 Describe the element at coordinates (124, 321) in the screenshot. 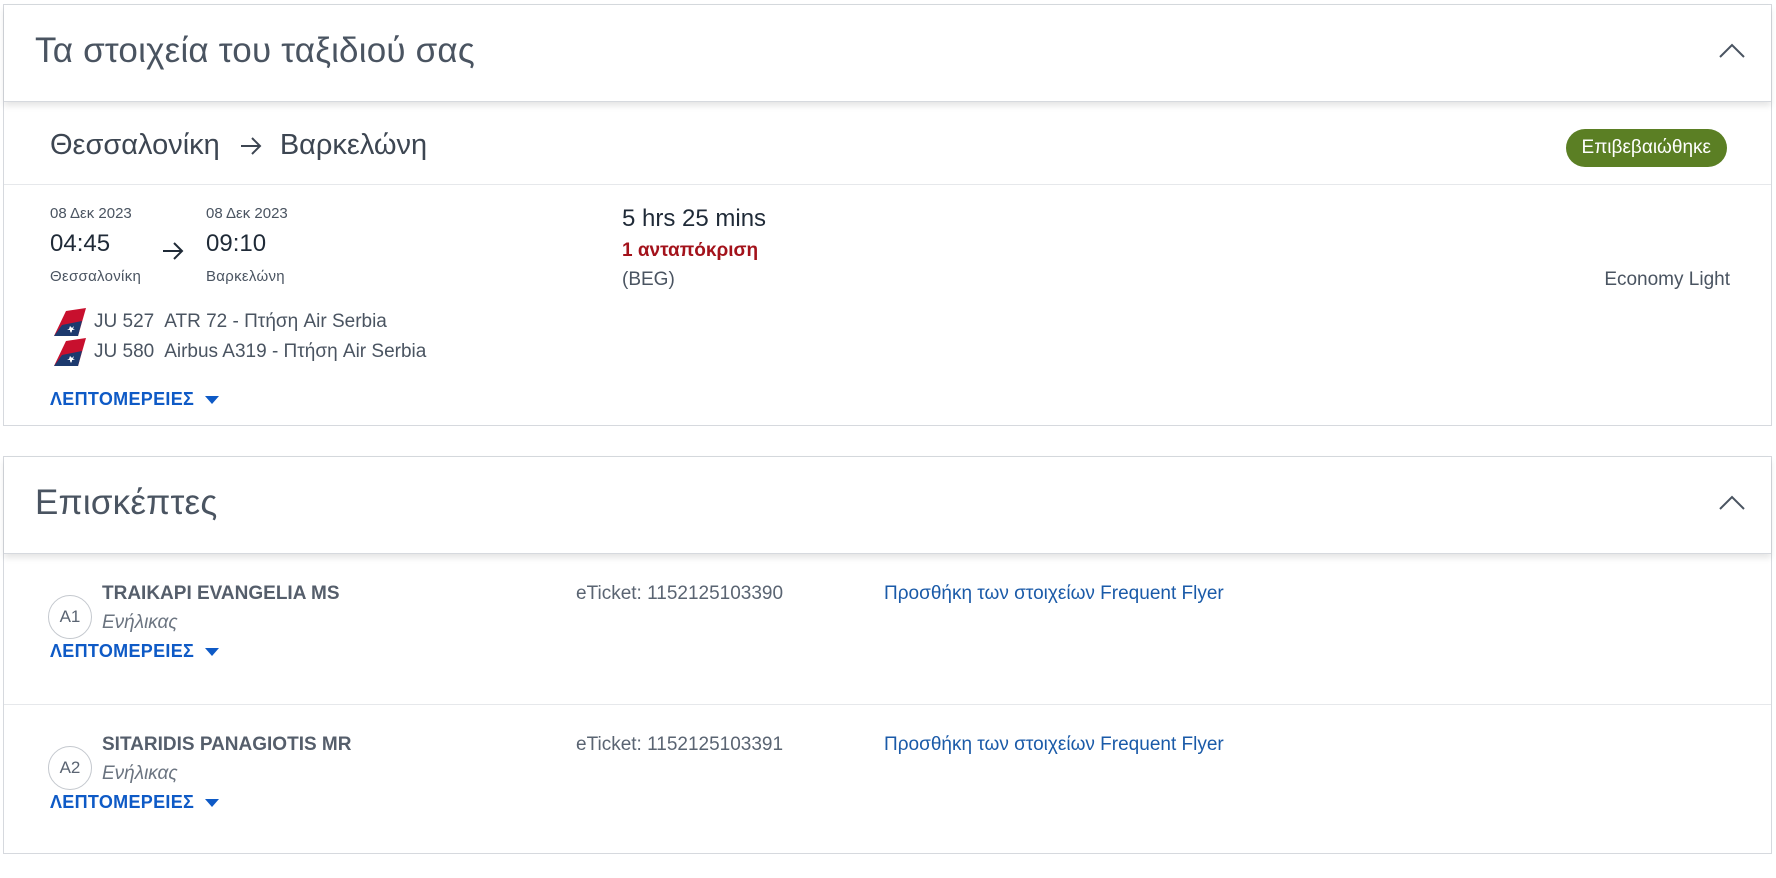

I see `flight-number: JU 527` at that location.